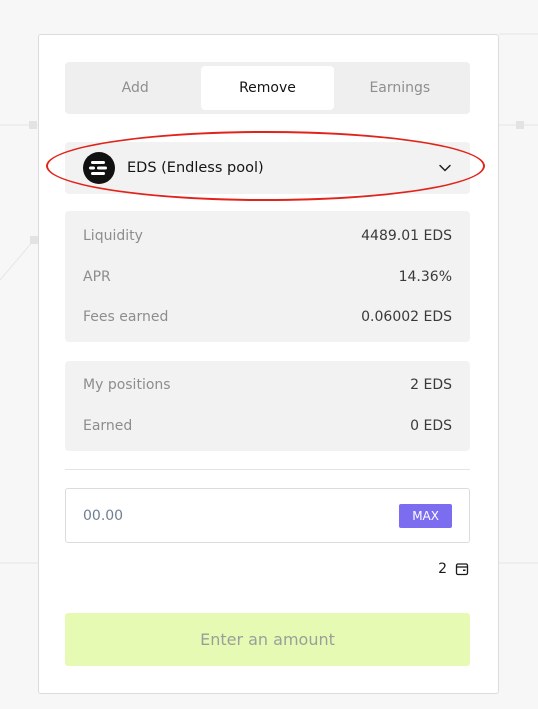 This screenshot has width=538, height=709. Describe the element at coordinates (267, 639) in the screenshot. I see `submit-button: Enter an amount` at that location.